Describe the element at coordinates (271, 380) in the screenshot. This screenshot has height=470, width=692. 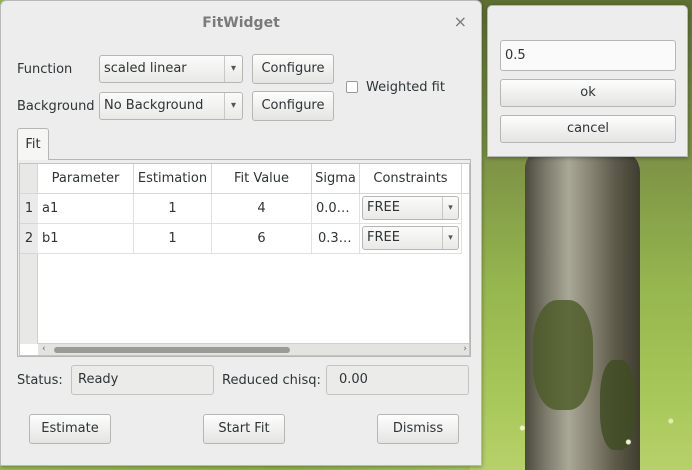
I see `chisq-label: Reduced chisq:` at that location.